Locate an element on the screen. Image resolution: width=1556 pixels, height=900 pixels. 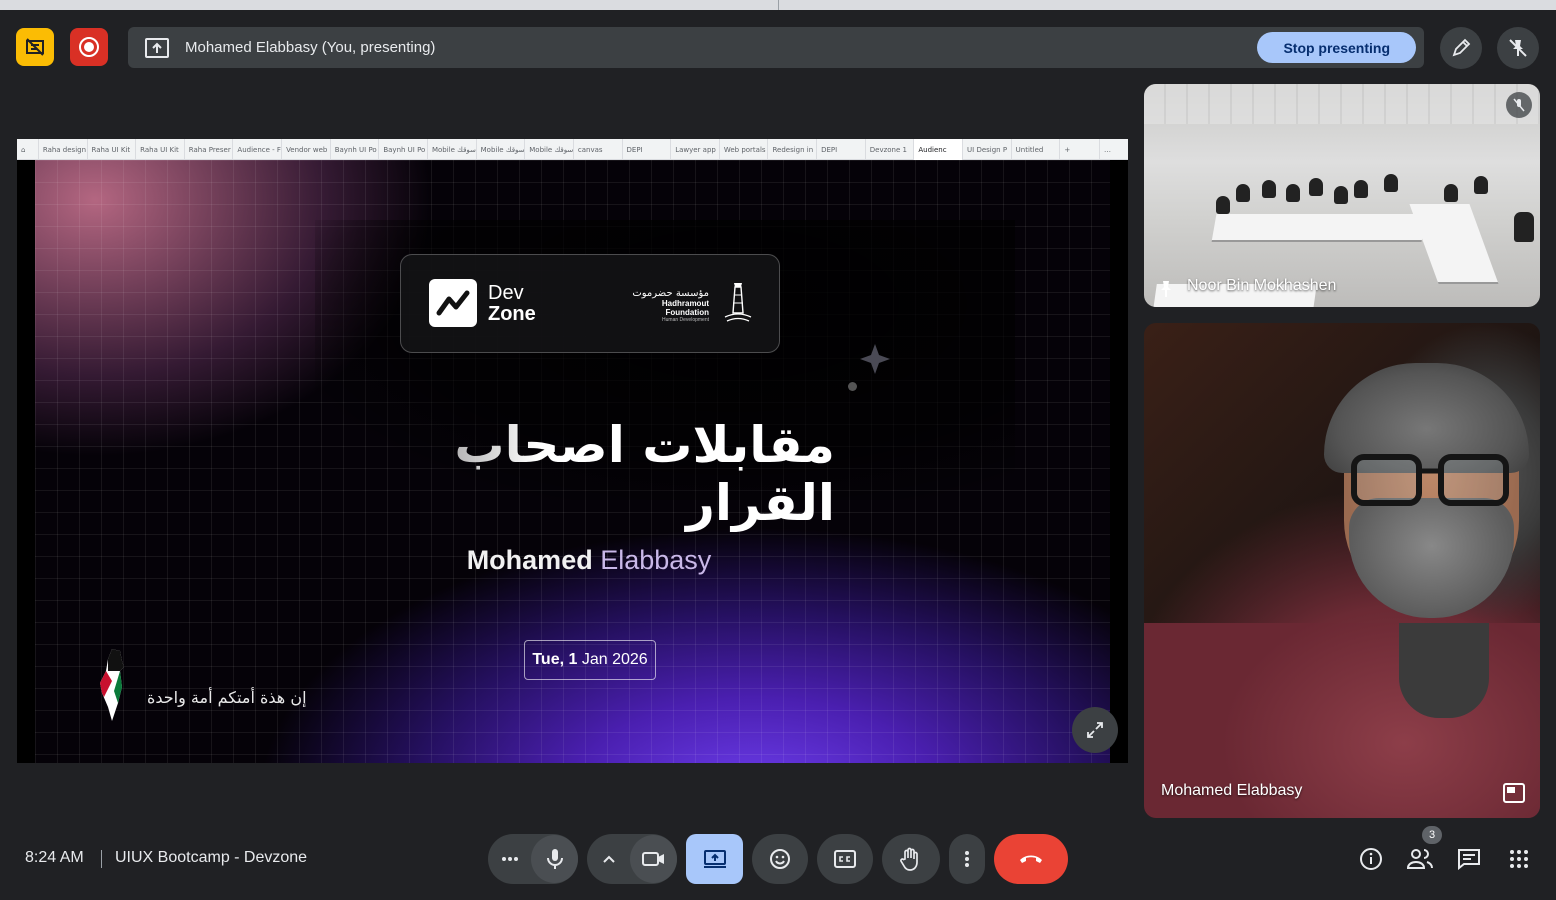
browser-tab-active: Audienc is located at coordinates (939, 149).